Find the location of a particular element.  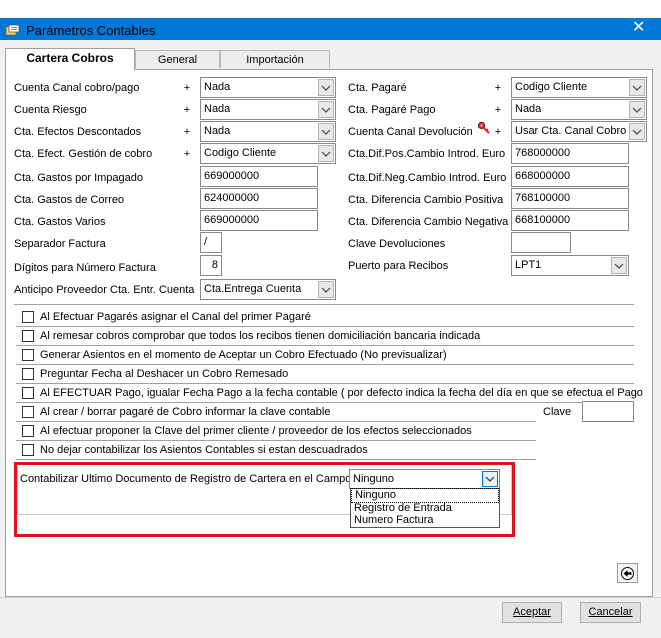

window-title: Parámetros Contables is located at coordinates (91, 30).